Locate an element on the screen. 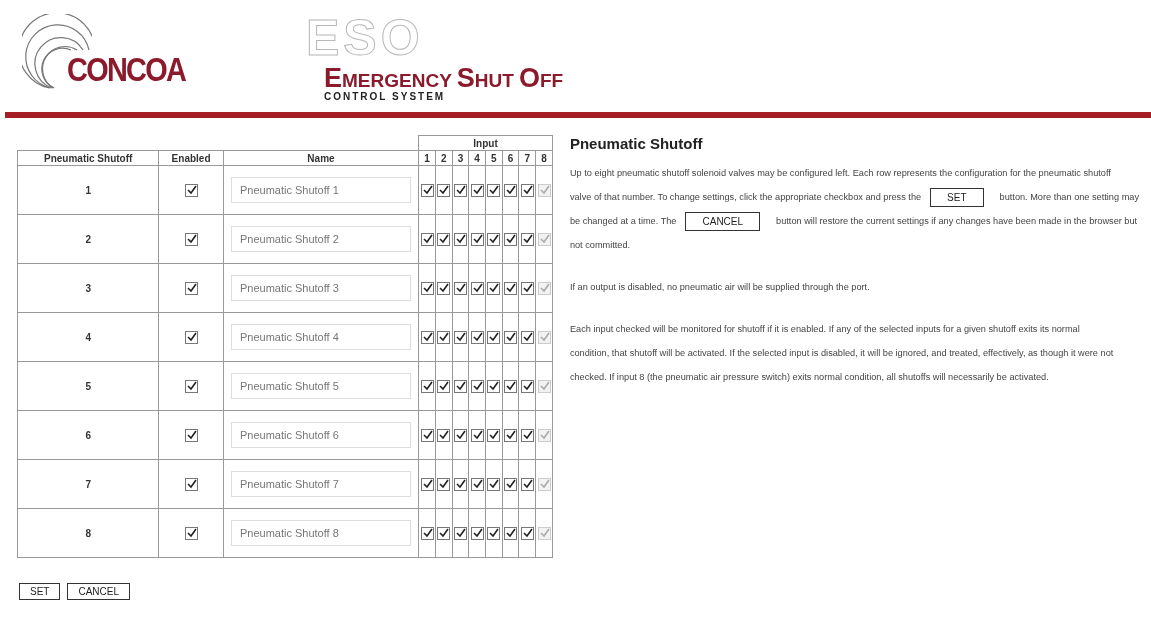  column-header: 1 is located at coordinates (427, 158).